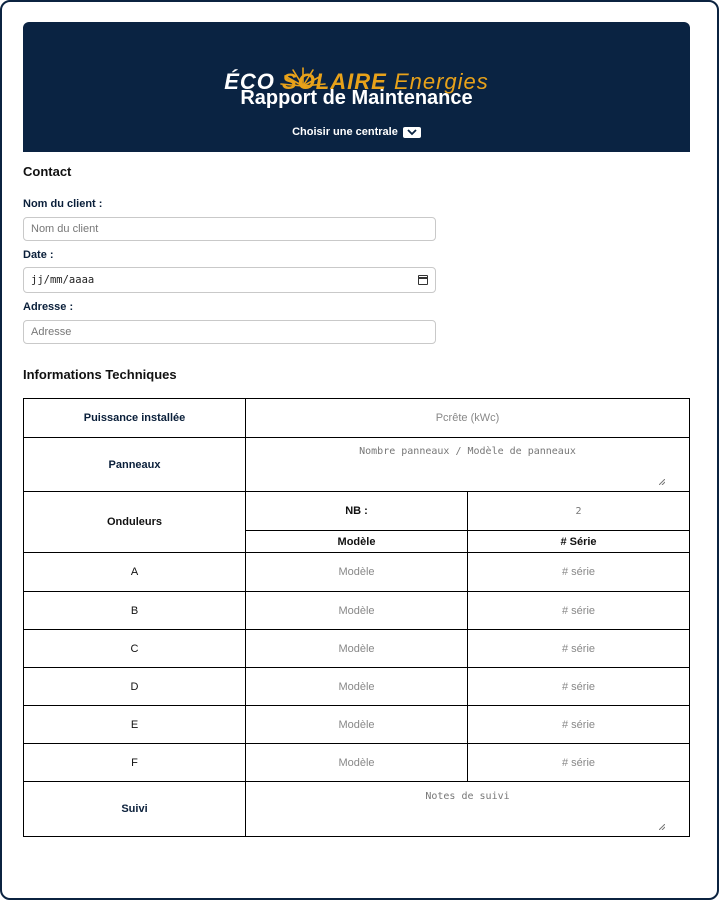  What do you see at coordinates (229, 229) in the screenshot?
I see `client-name-input: Nom du client` at bounding box center [229, 229].